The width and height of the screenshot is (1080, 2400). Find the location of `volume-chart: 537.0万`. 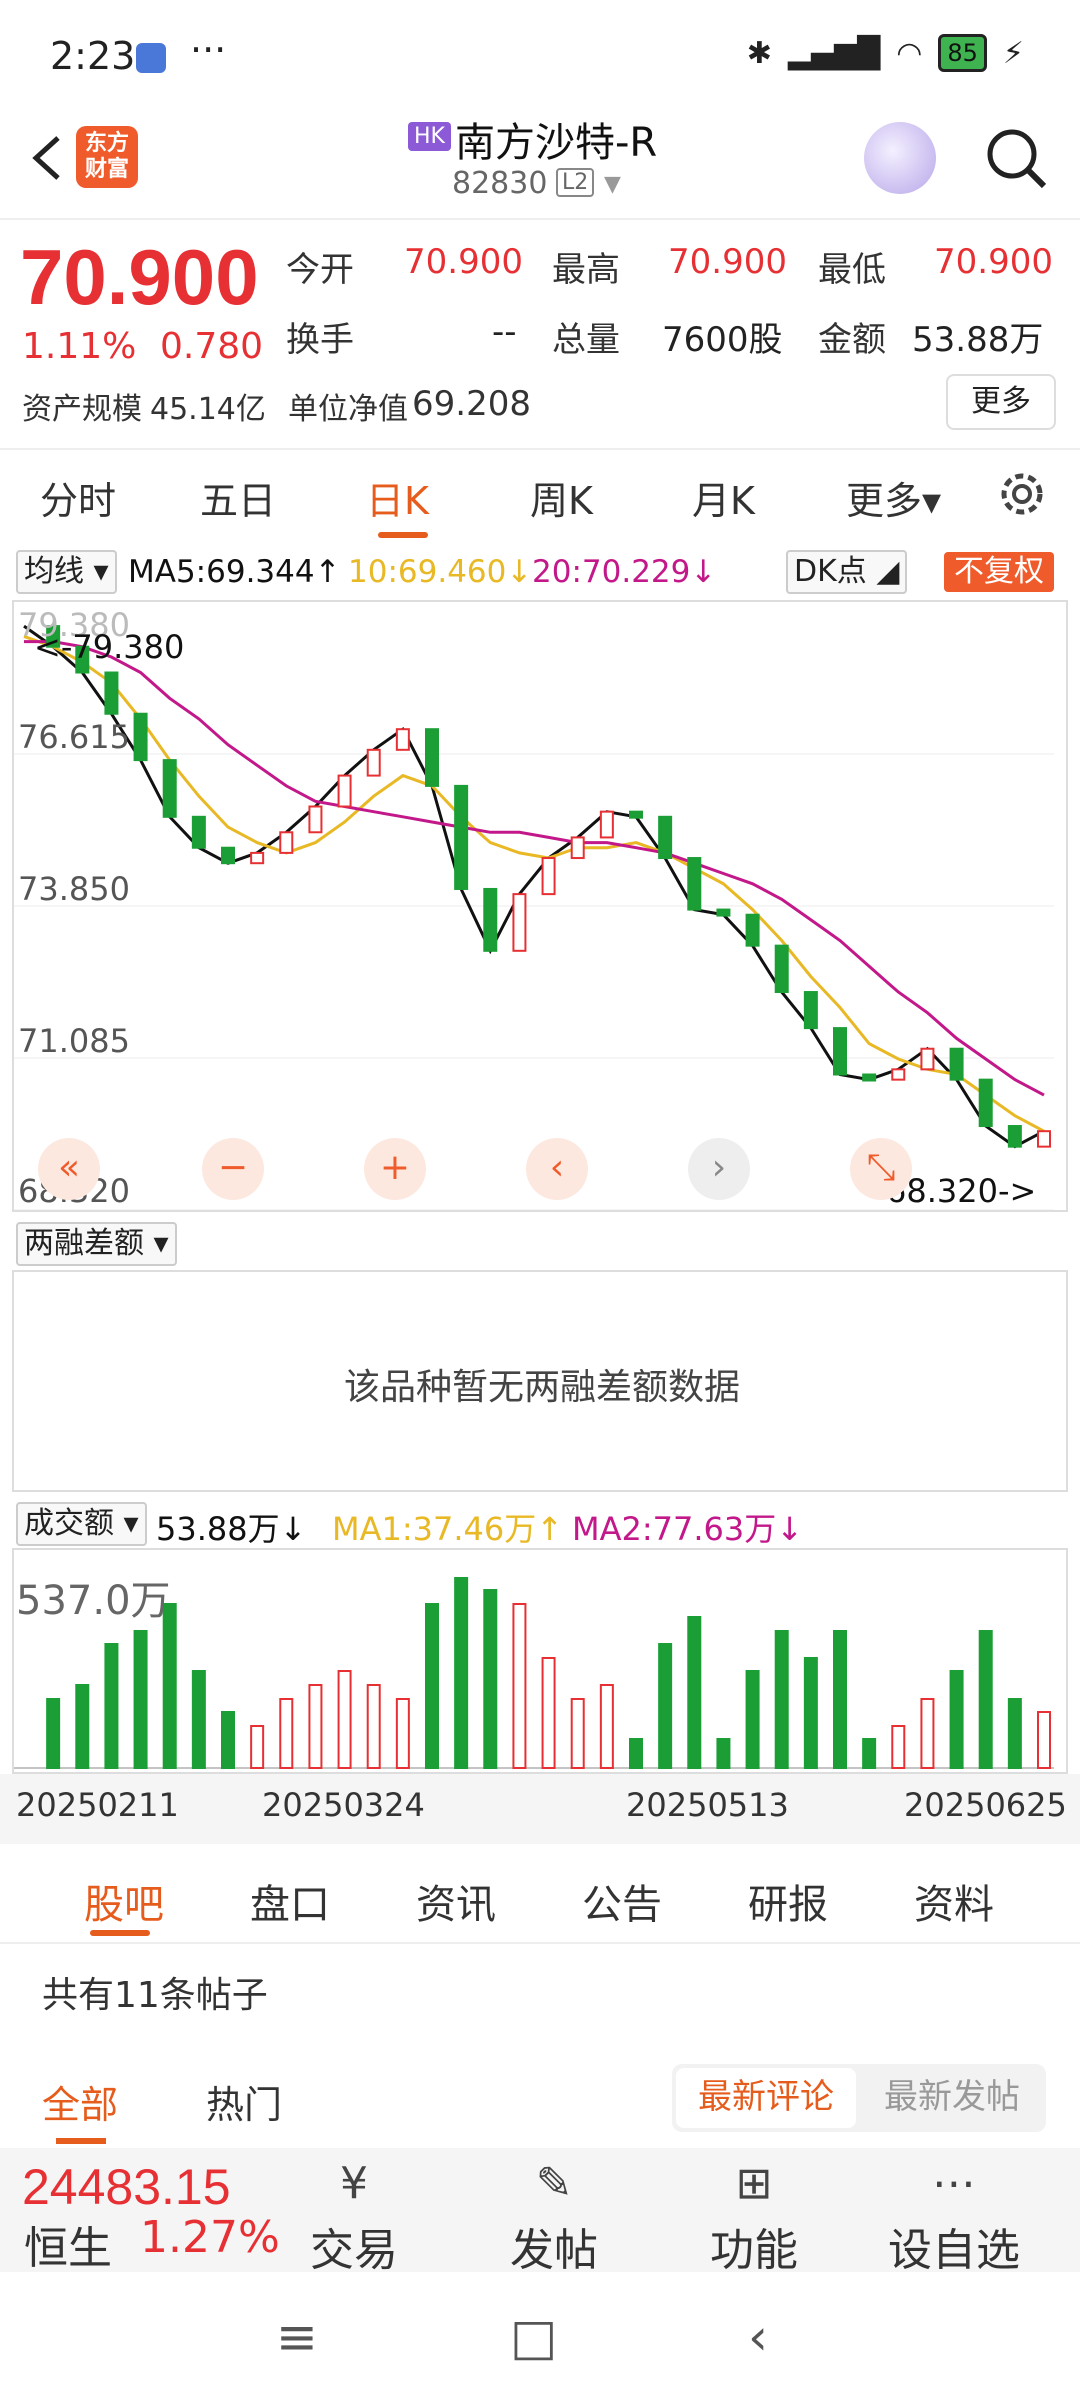

volume-chart: 537.0万 is located at coordinates (540, 1661).